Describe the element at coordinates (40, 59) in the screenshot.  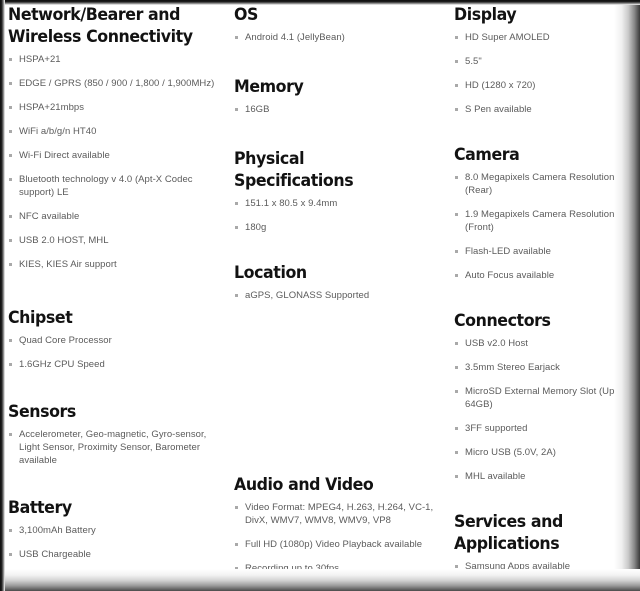
I see `spec-item-label: HSPA+21` at that location.